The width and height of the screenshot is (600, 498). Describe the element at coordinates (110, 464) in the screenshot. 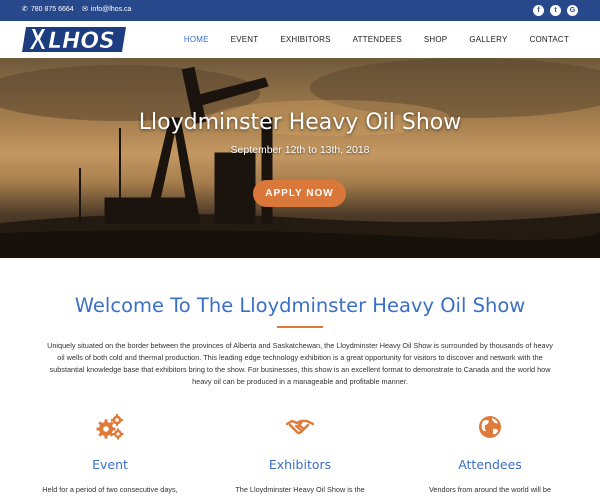

I see `feature-title: Event` at that location.